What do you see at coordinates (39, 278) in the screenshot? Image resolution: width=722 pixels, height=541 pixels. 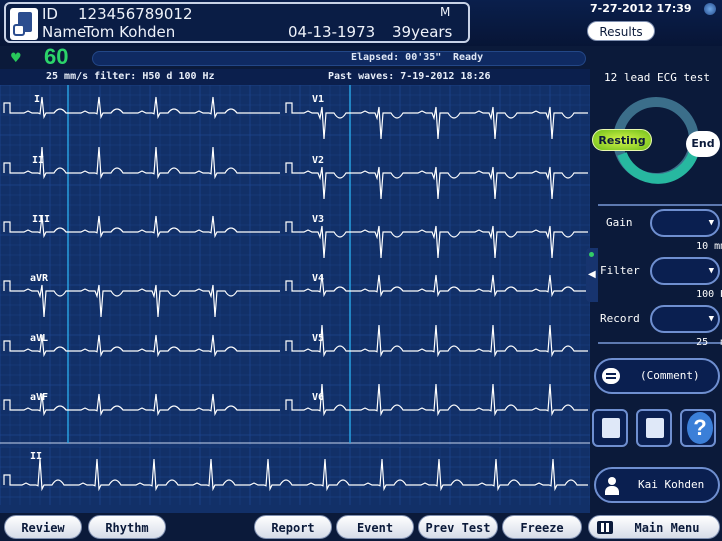 I see `lead-label-avr: aVR` at bounding box center [39, 278].